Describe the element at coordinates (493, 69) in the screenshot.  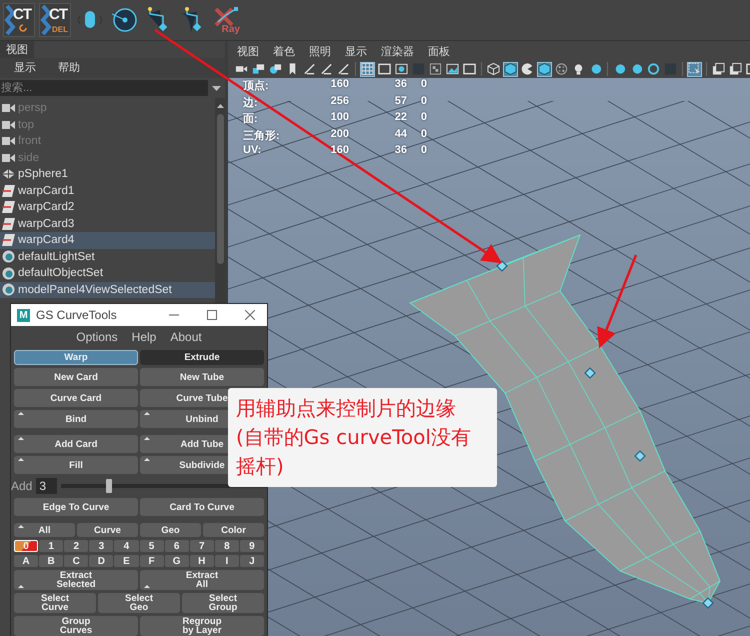
I see `wire-cube-icon` at that location.